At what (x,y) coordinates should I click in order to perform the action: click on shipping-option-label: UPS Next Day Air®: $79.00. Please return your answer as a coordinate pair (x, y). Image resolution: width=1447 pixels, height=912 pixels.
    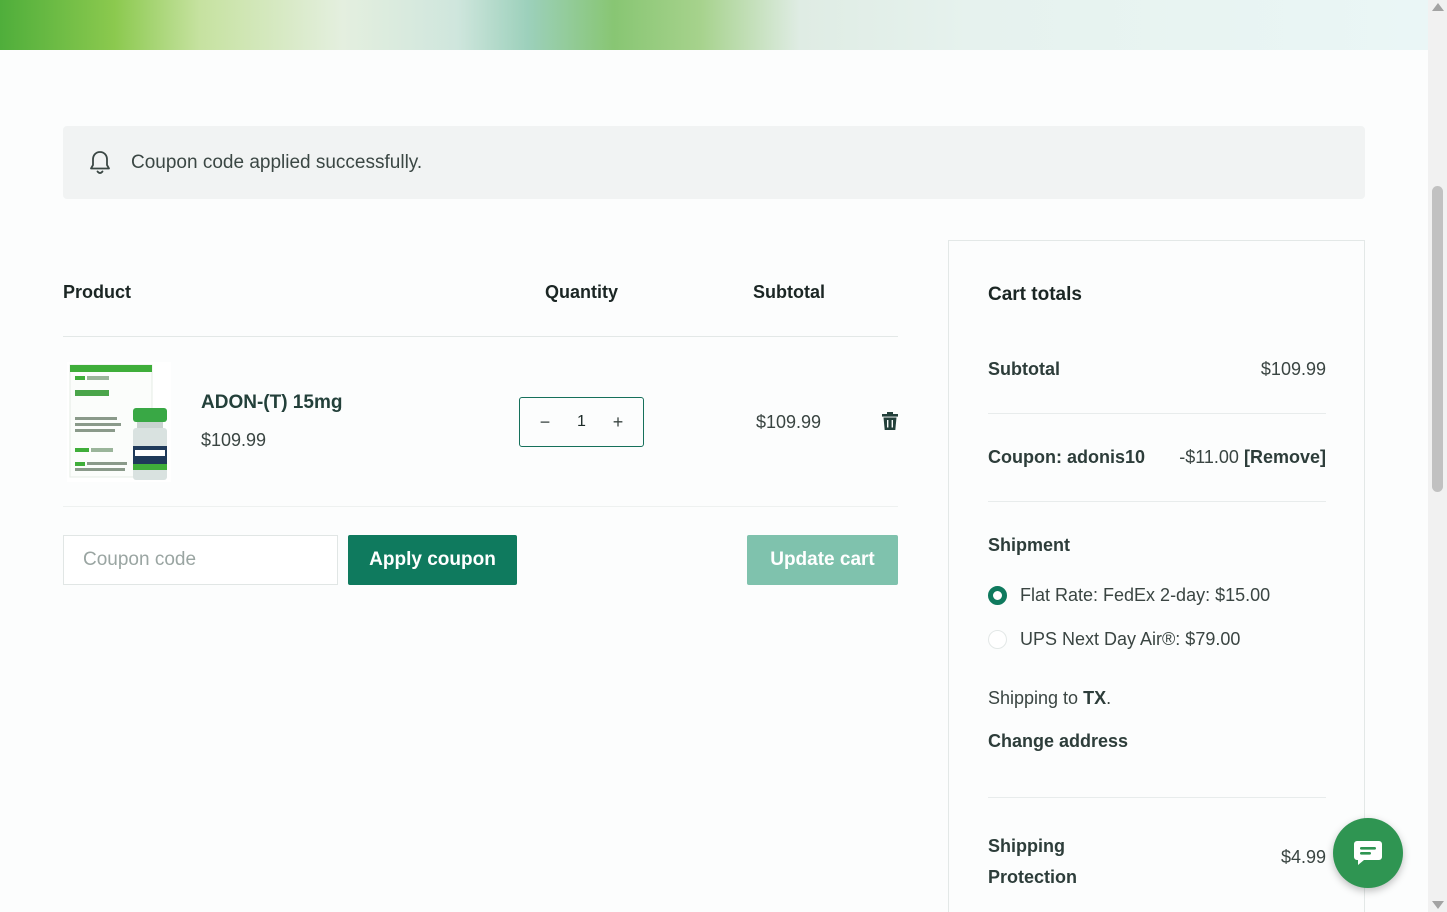
    Looking at the image, I should click on (1130, 639).